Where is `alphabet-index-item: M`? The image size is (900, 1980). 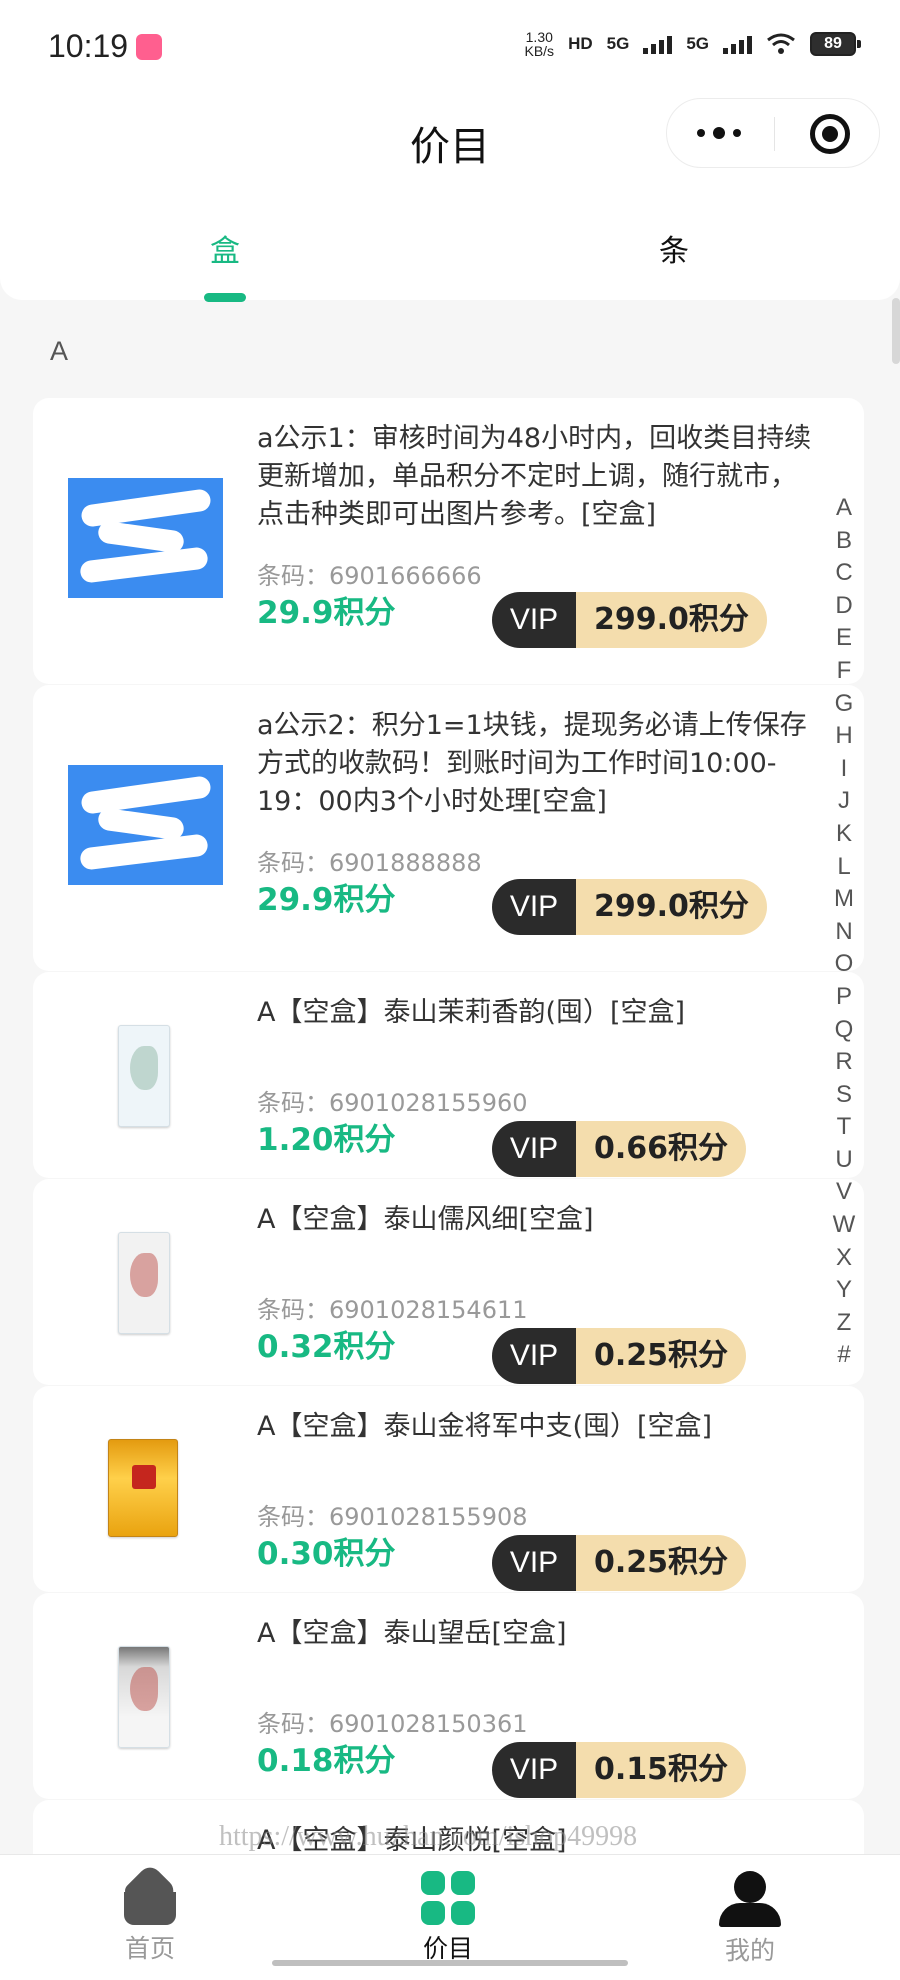
alphabet-index-item: M is located at coordinates (844, 899).